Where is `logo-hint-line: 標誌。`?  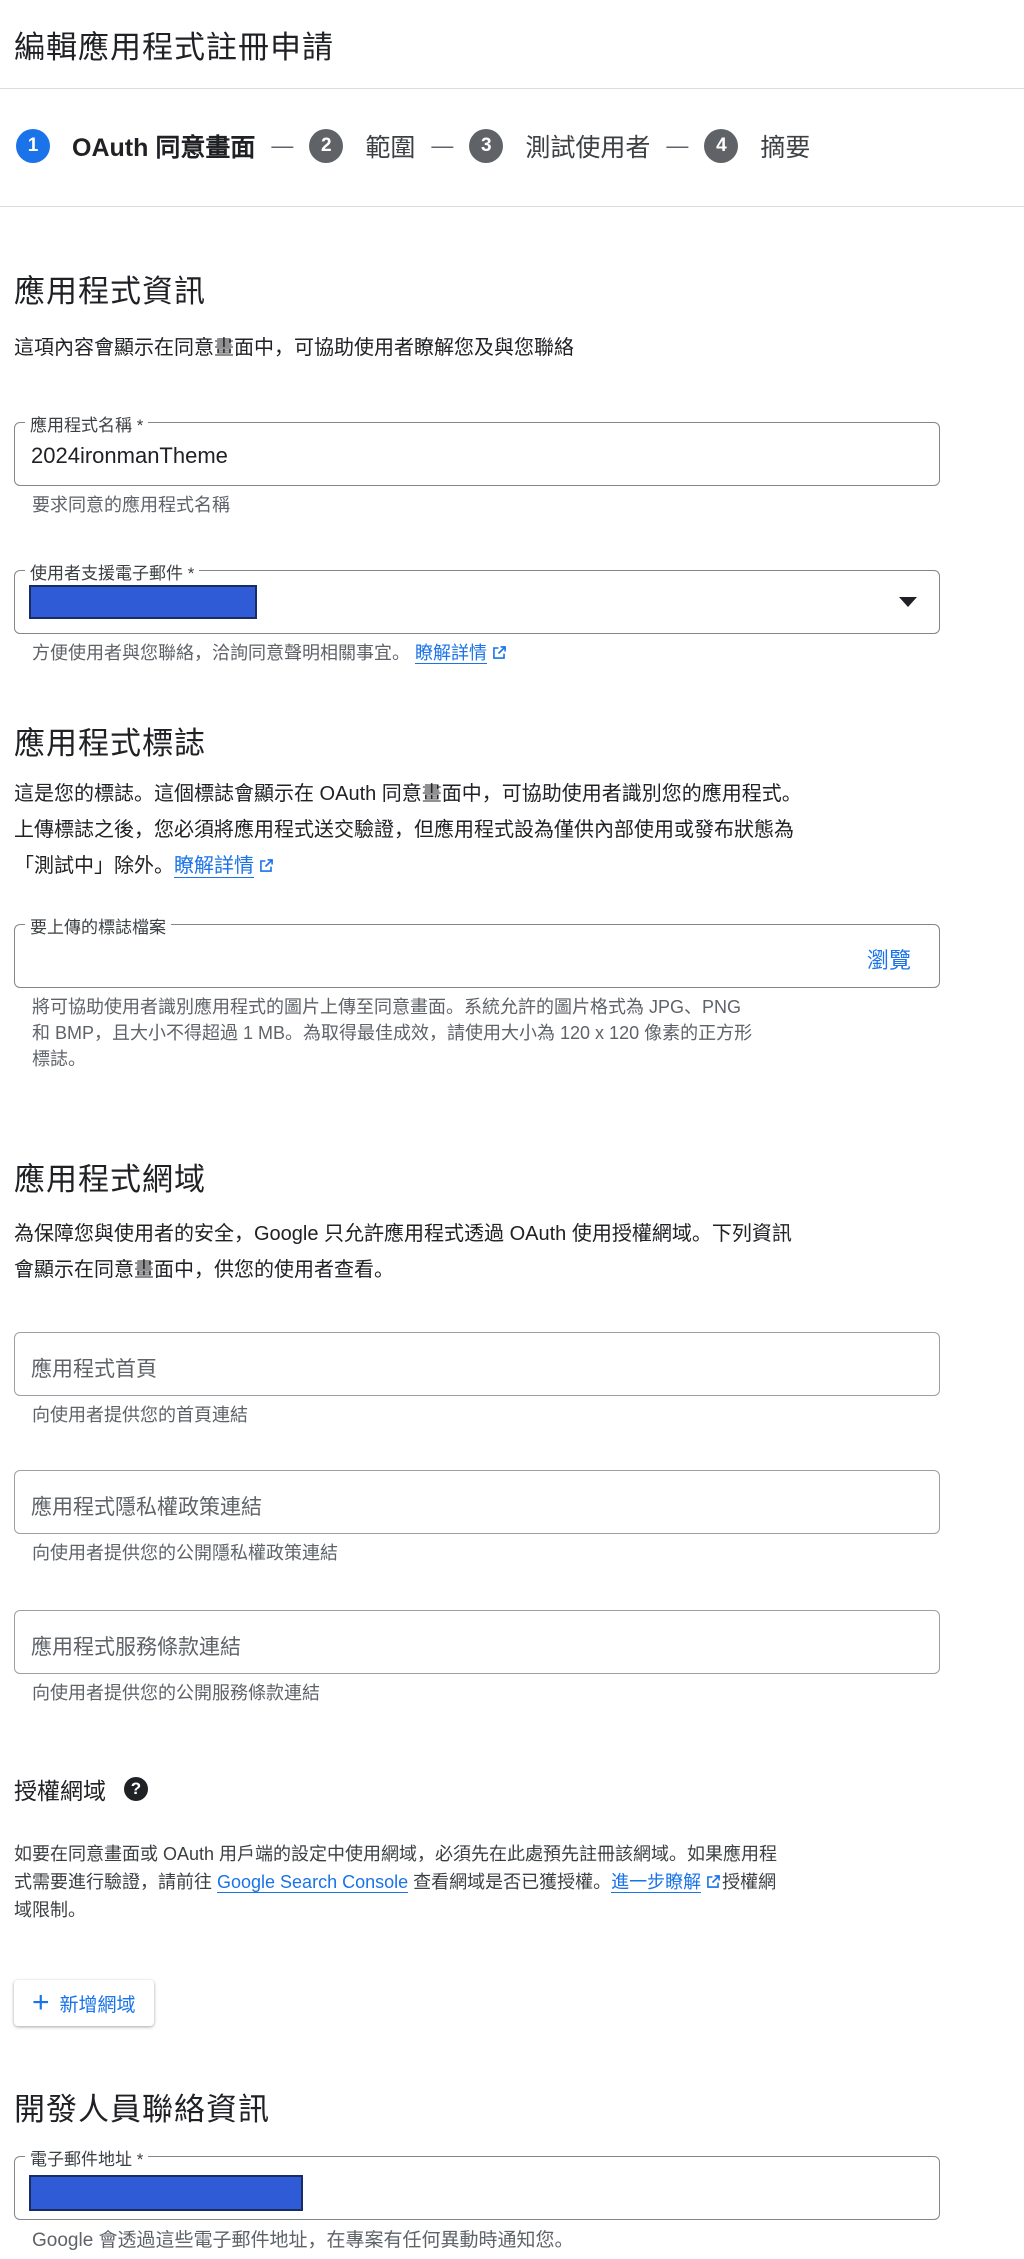 logo-hint-line: 標誌。 is located at coordinates (59, 1059).